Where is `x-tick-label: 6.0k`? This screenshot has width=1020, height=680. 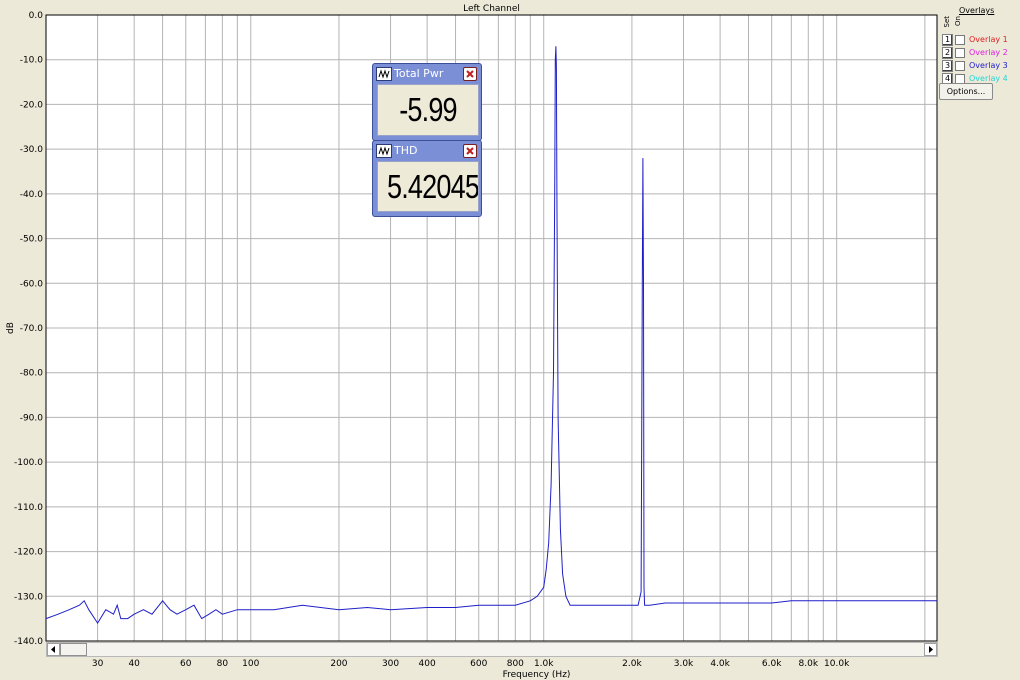
x-tick-label: 6.0k is located at coordinates (772, 664).